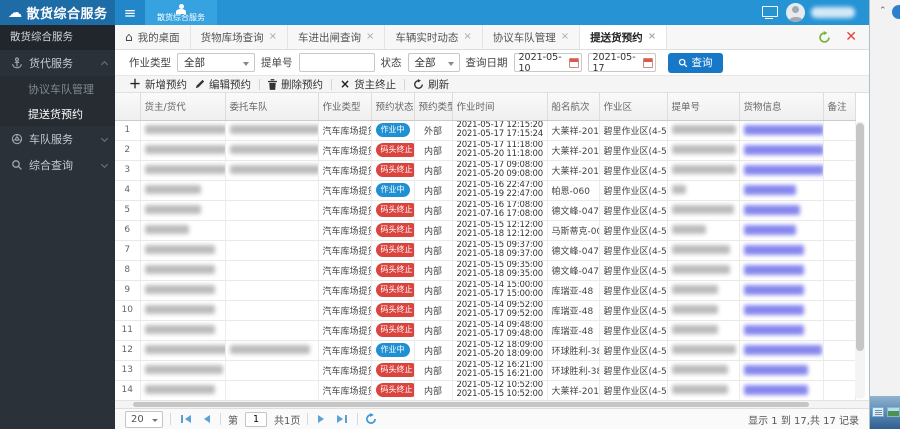  I want to click on page-size-select: 20, so click(144, 419).